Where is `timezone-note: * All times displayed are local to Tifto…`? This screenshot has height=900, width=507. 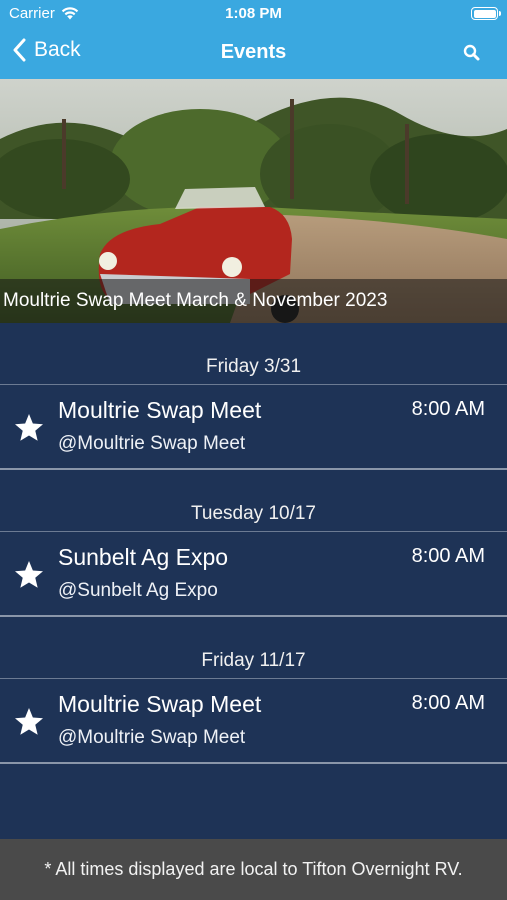 timezone-note: * All times displayed are local to Tifto… is located at coordinates (253, 869).